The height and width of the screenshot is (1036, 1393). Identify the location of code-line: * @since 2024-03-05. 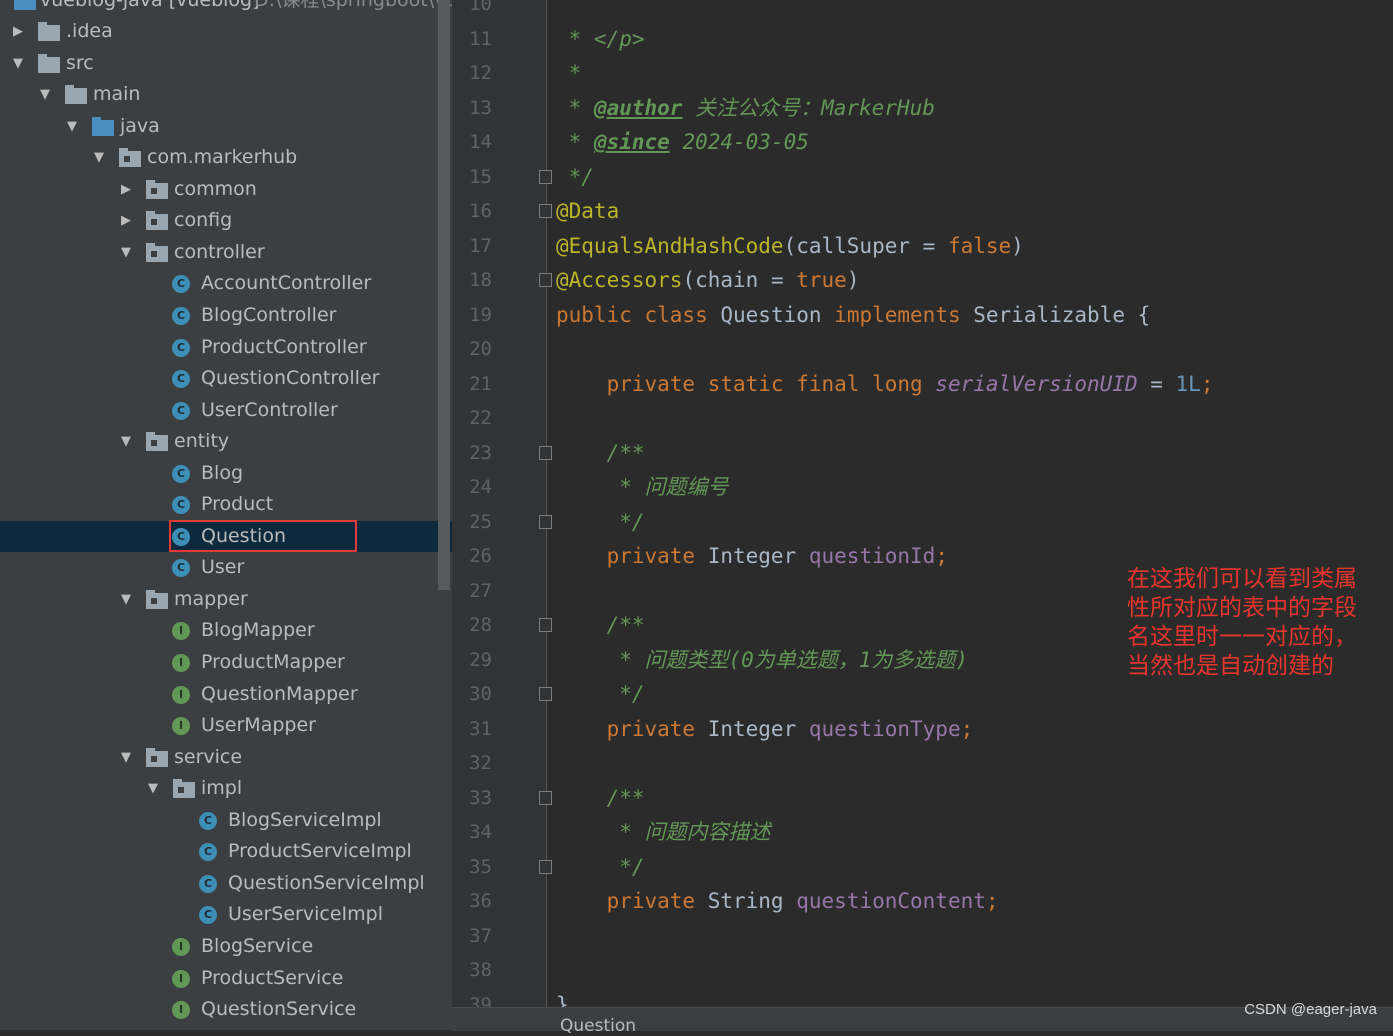
(682, 142).